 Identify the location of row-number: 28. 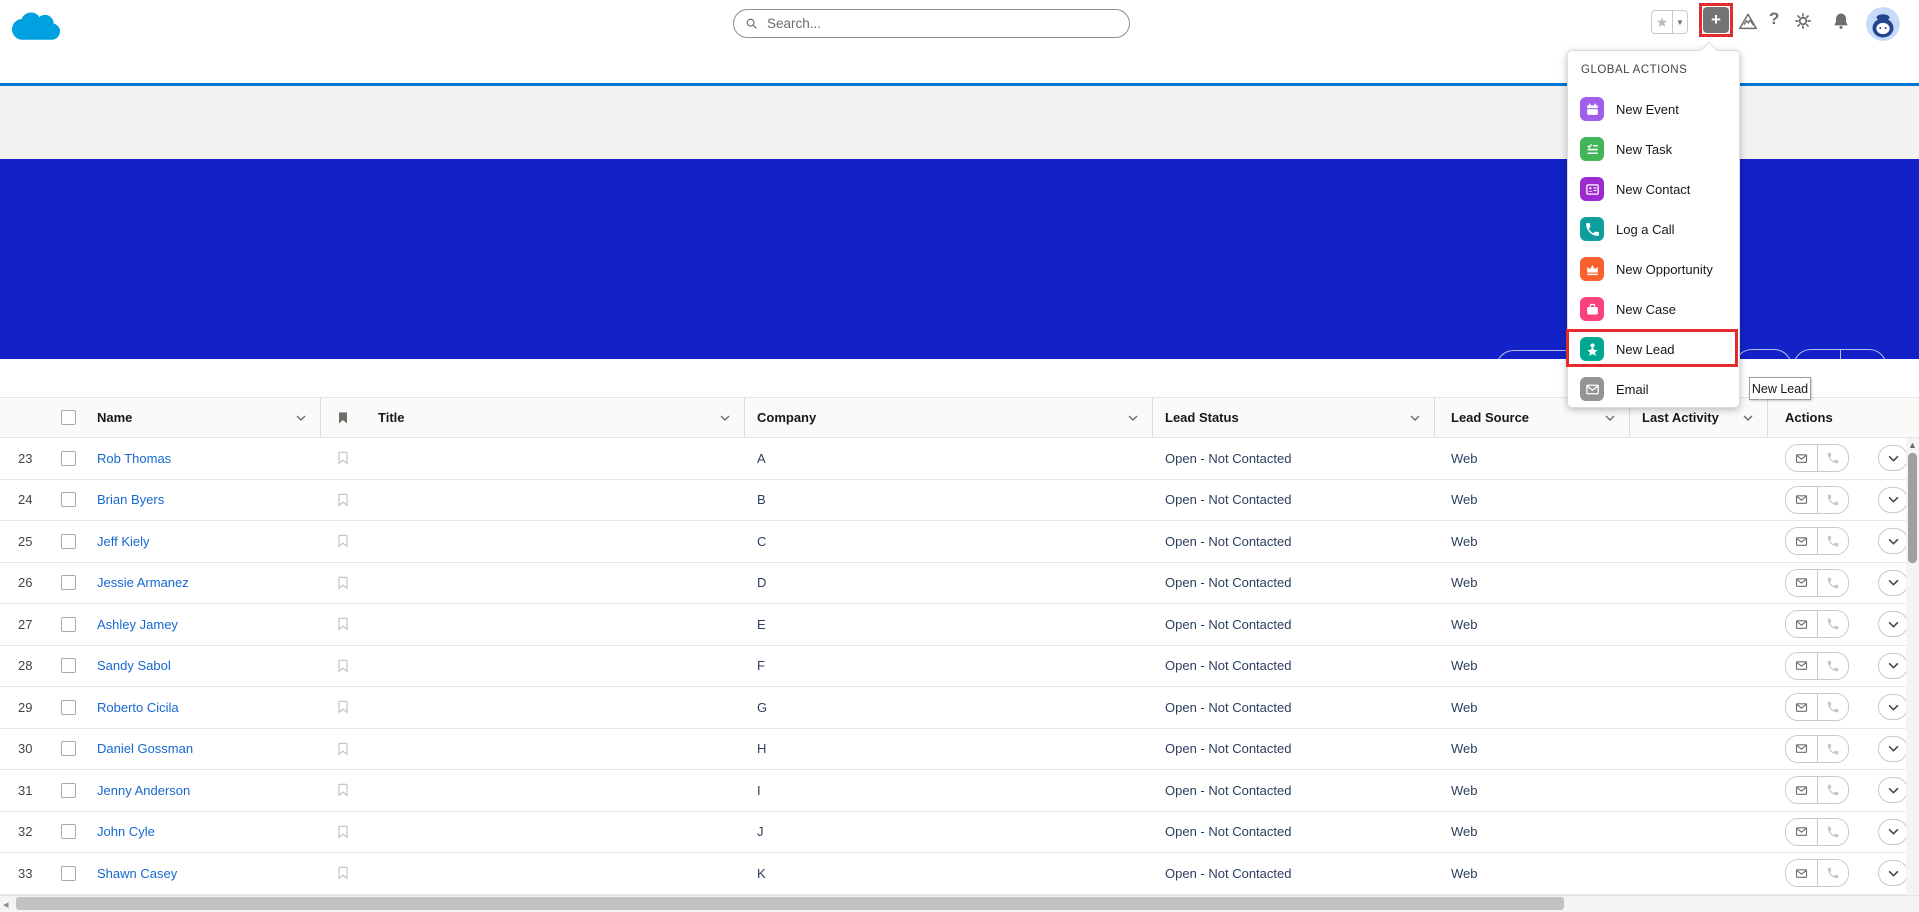
(25, 666).